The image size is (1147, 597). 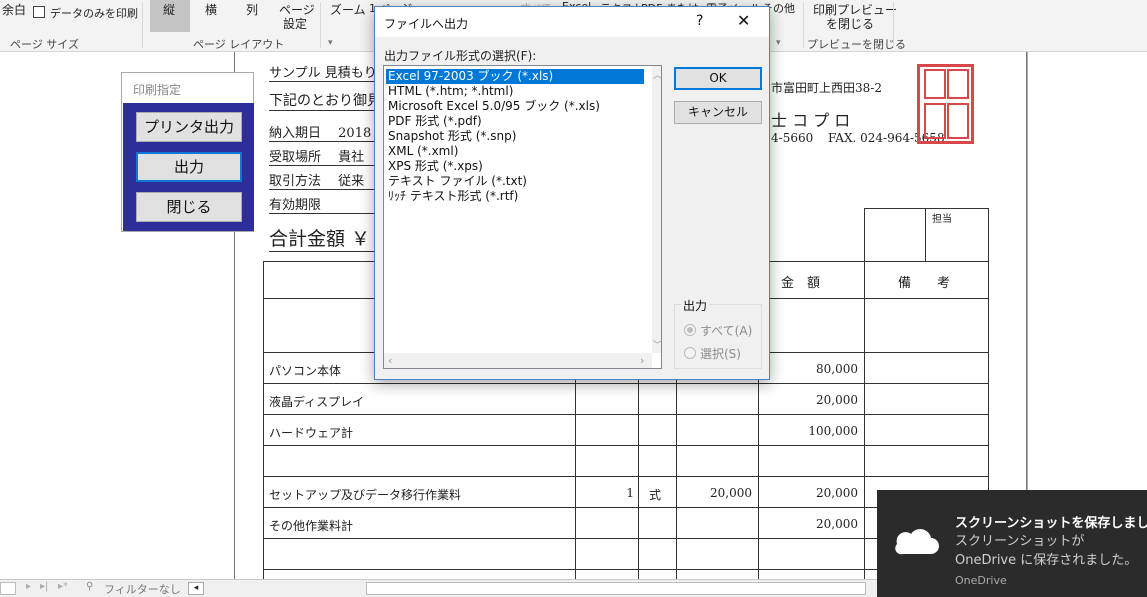 I want to click on format-option: ﾘｯﾁ テキスト形式 (*.rtf), so click(x=515, y=196).